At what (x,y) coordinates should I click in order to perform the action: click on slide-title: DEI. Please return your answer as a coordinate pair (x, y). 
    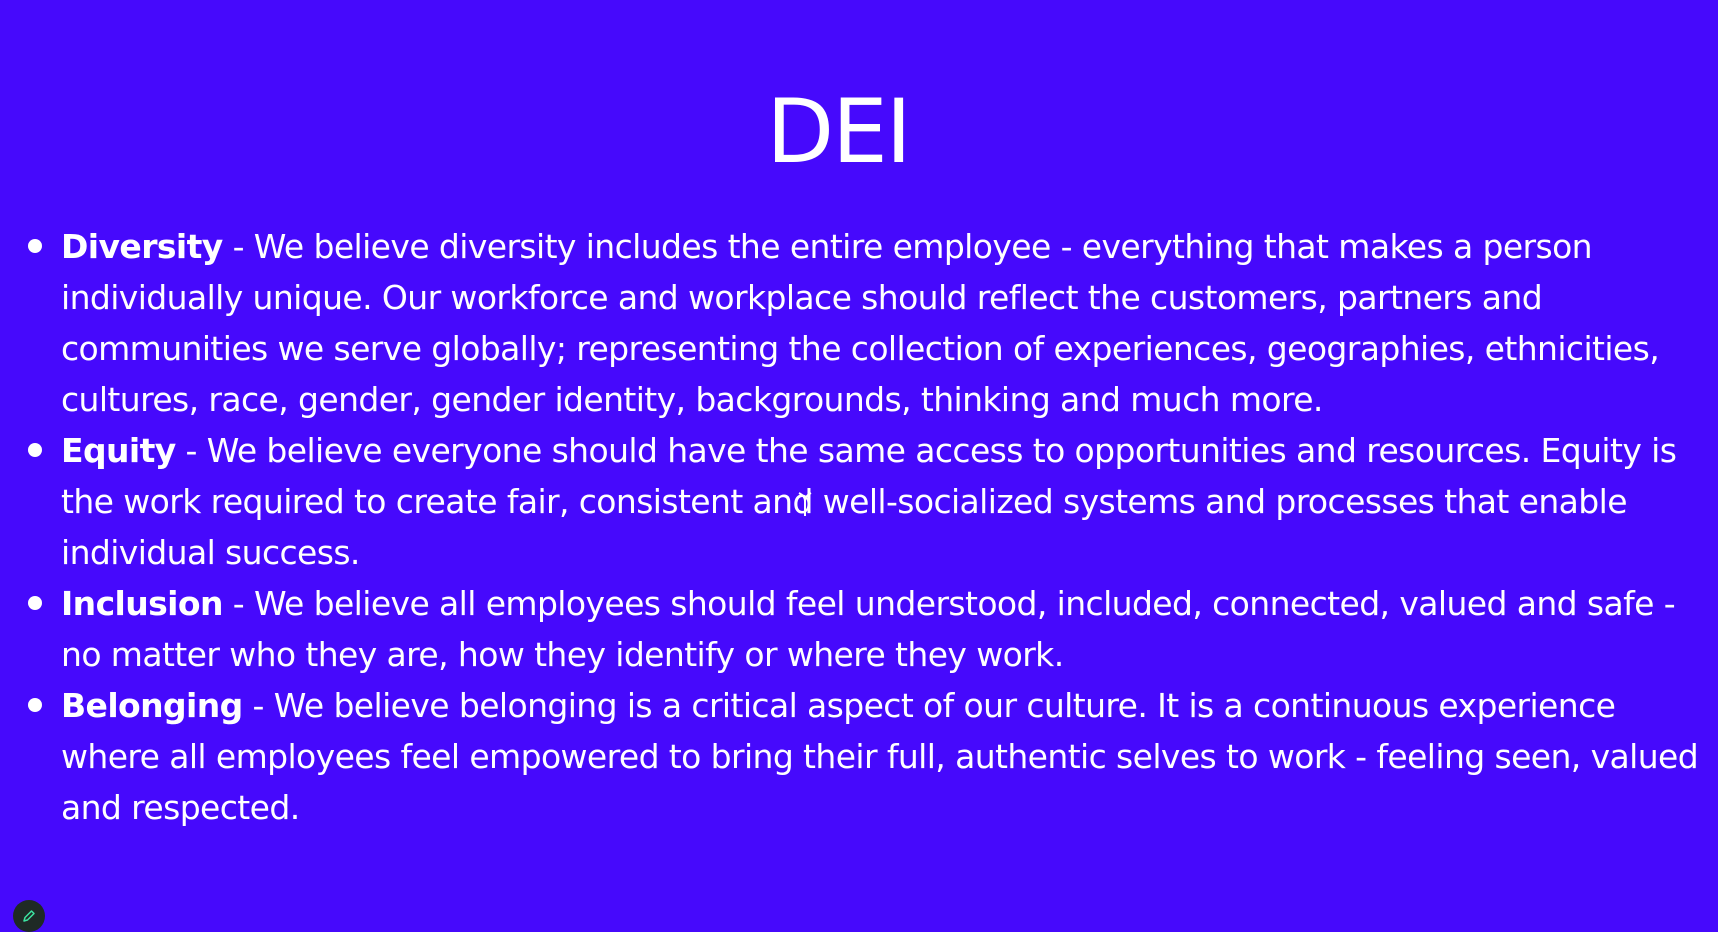
    Looking at the image, I should click on (838, 131).